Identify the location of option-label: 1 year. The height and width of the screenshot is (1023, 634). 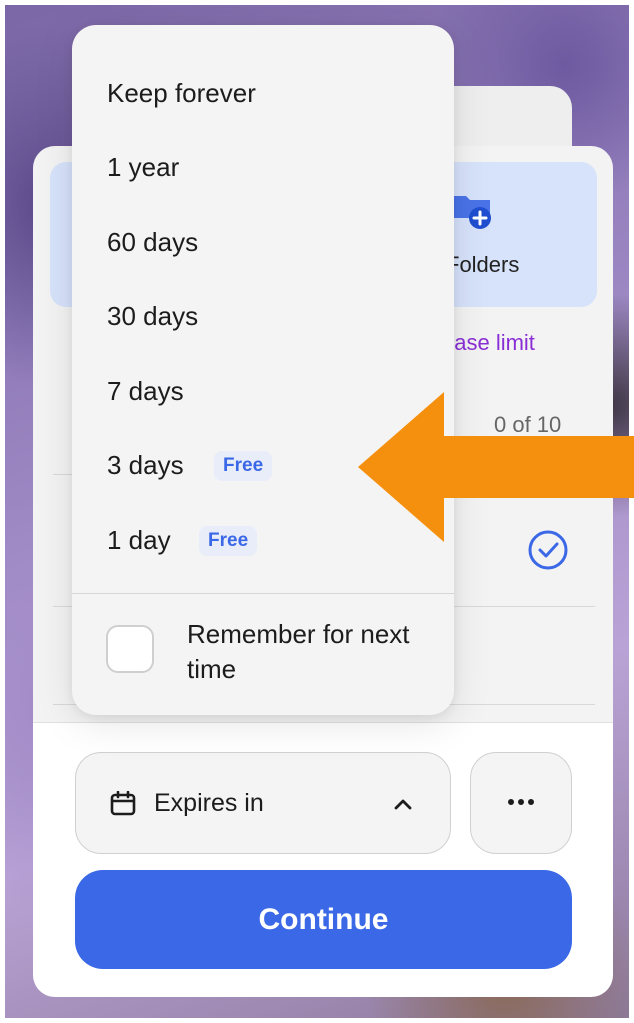
(143, 167).